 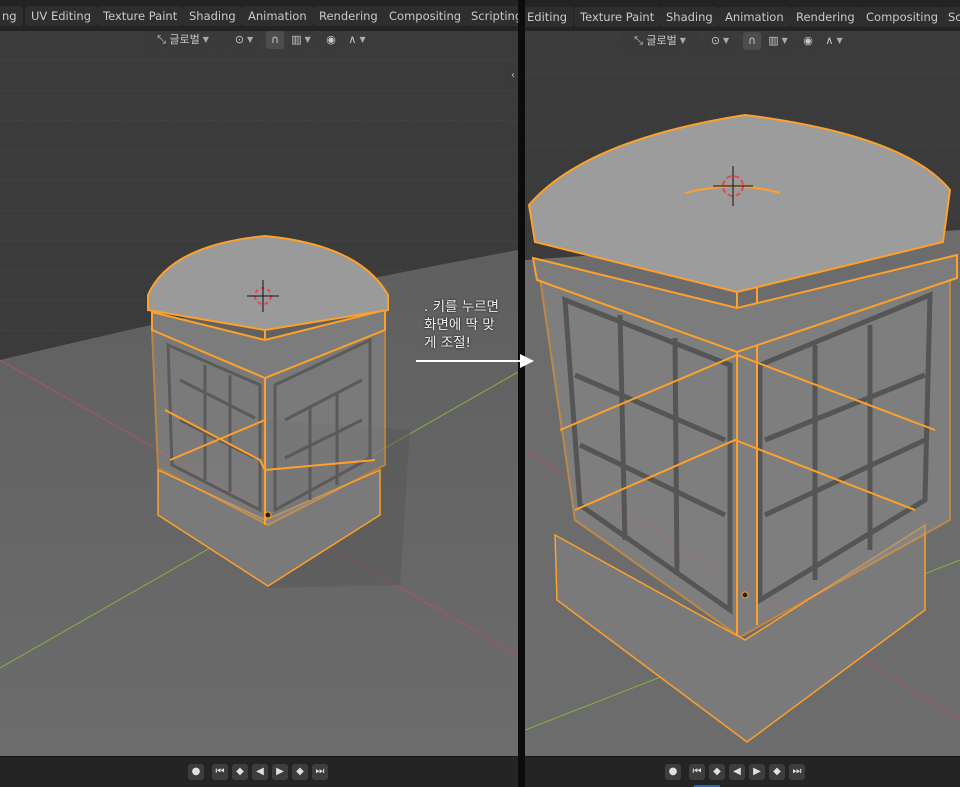 I want to click on annotation-line-3: 게 조절!, so click(x=447, y=343).